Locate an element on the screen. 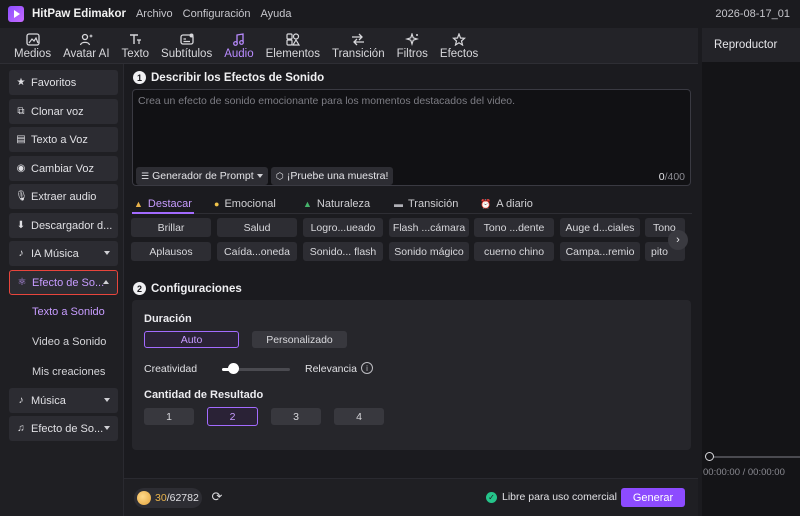 This screenshot has height=516, width=800. category-active-underline is located at coordinates (163, 213).